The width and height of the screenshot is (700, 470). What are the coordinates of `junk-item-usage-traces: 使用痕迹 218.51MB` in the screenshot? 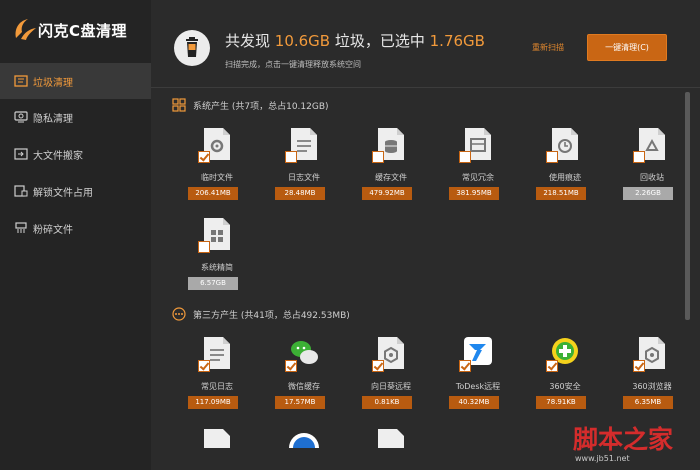 It's located at (564, 169).